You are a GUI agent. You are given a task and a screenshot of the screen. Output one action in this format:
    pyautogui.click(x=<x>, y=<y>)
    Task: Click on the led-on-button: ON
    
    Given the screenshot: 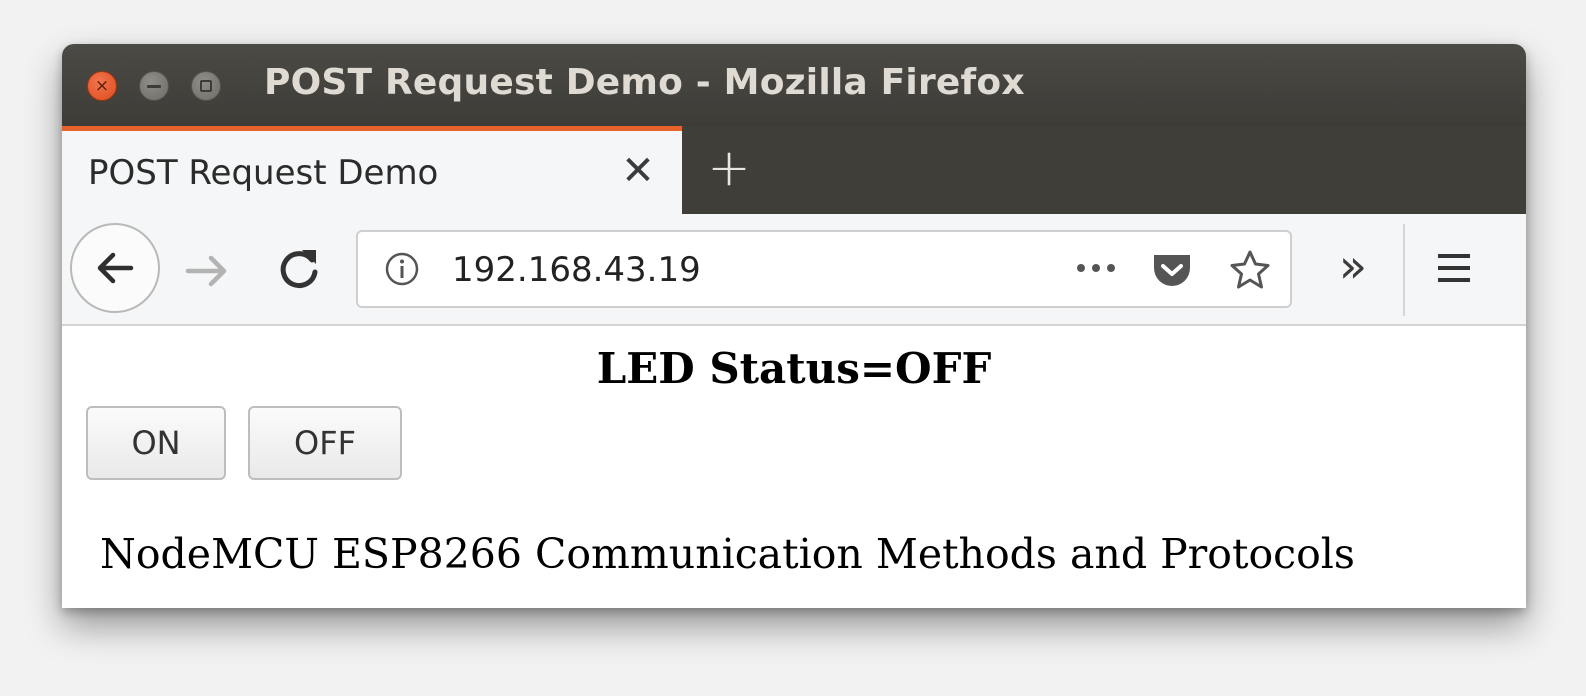 What is the action you would take?
    pyautogui.click(x=156, y=443)
    